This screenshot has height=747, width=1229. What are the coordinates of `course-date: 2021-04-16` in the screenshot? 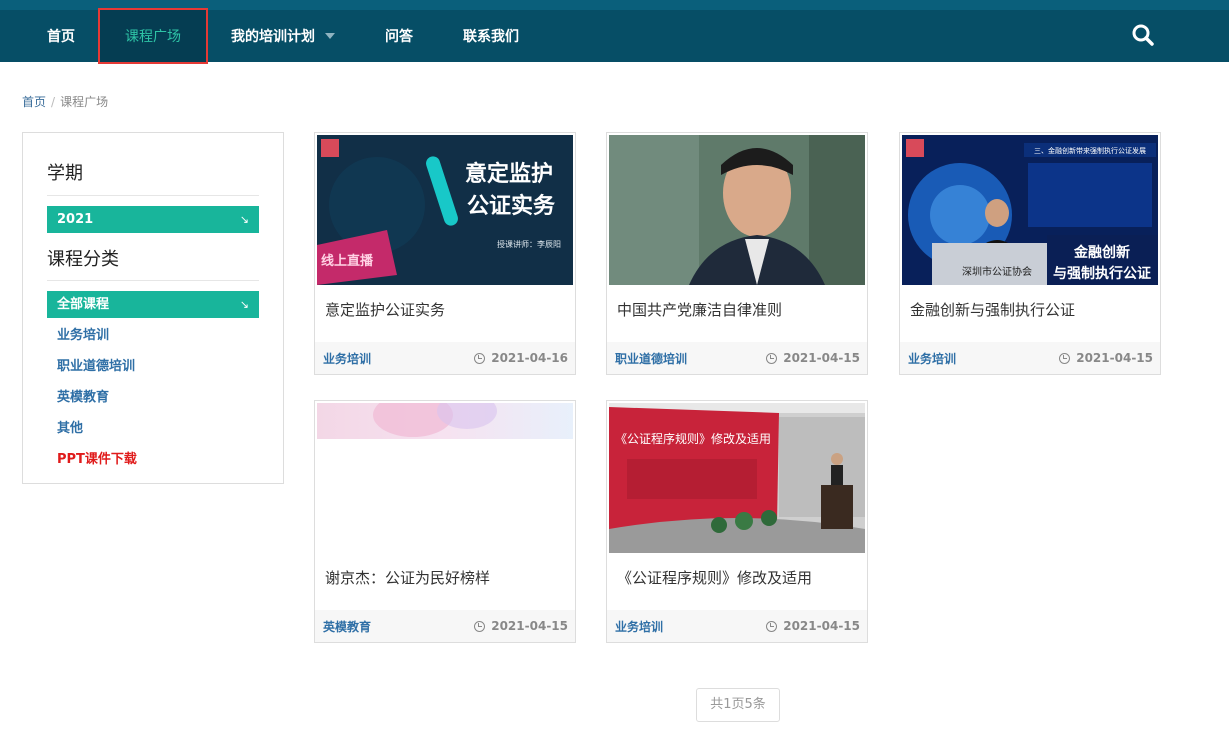 It's located at (521, 358).